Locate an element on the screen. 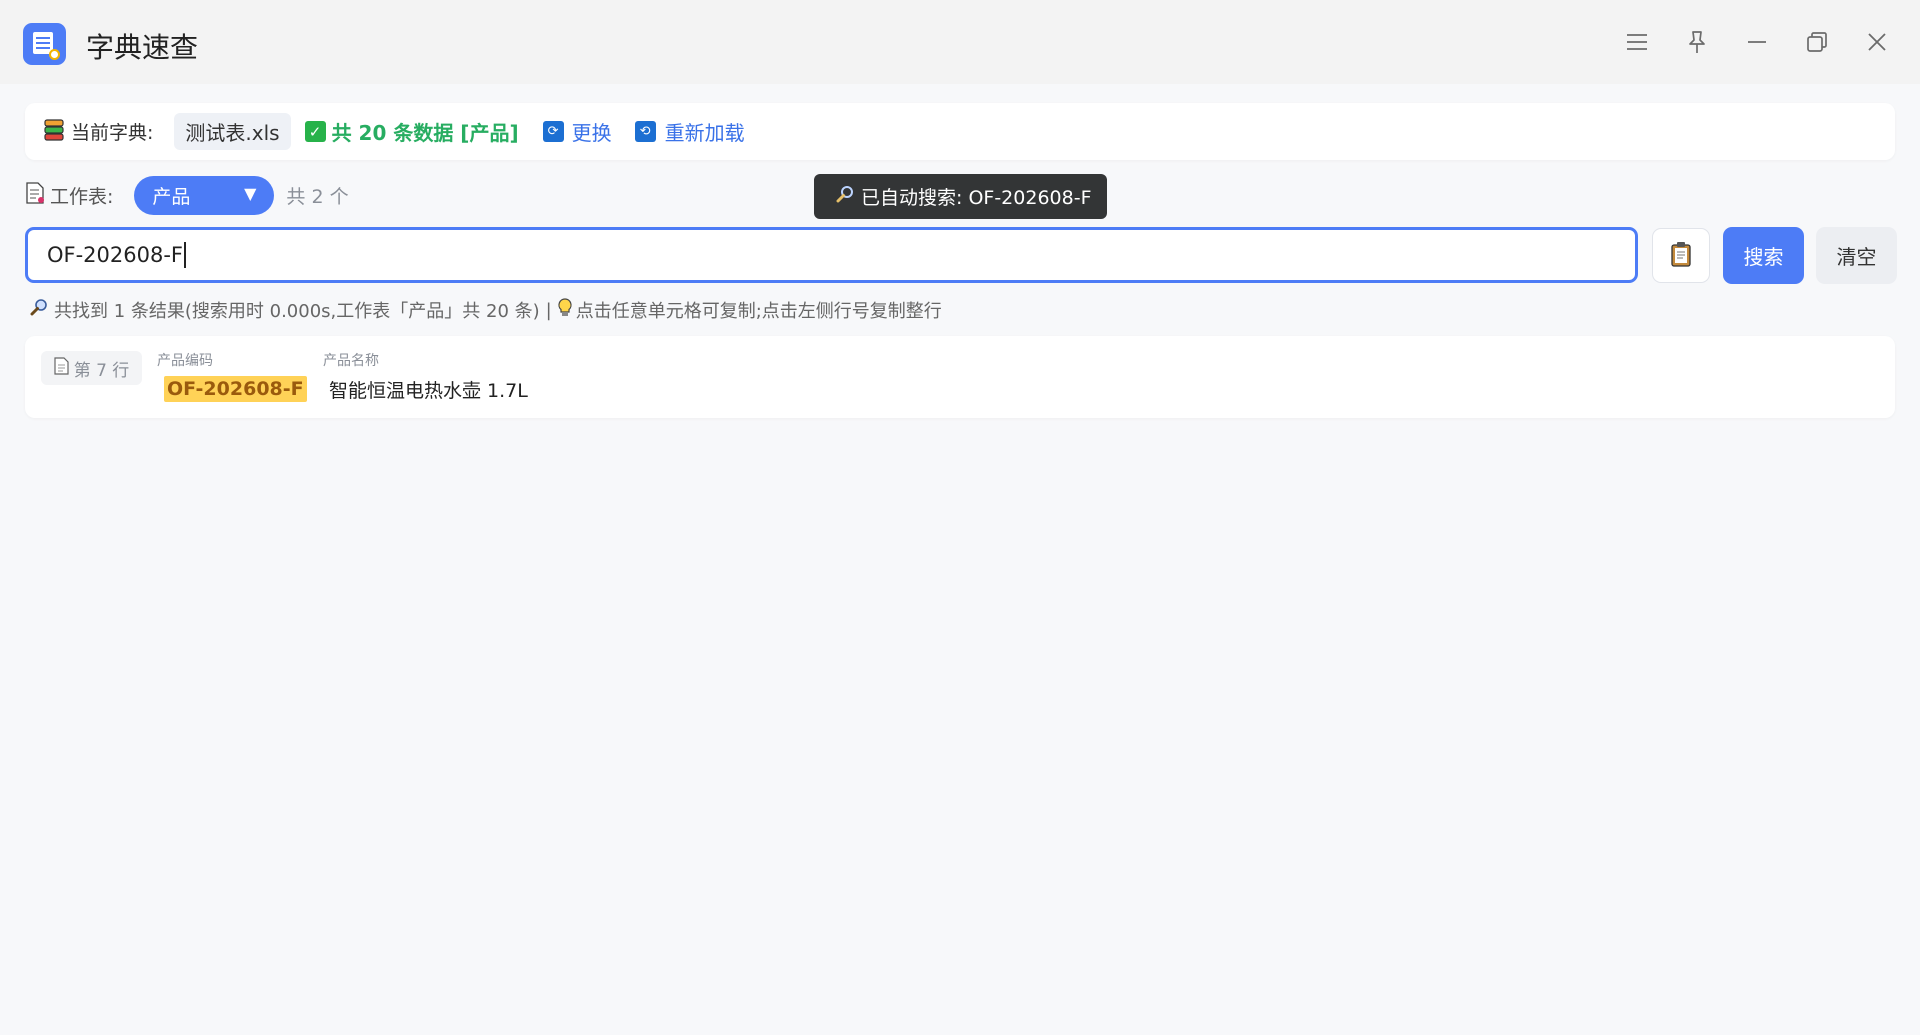  cell-product-name: 智能恒温电热水壶 1.7L is located at coordinates (428, 389).